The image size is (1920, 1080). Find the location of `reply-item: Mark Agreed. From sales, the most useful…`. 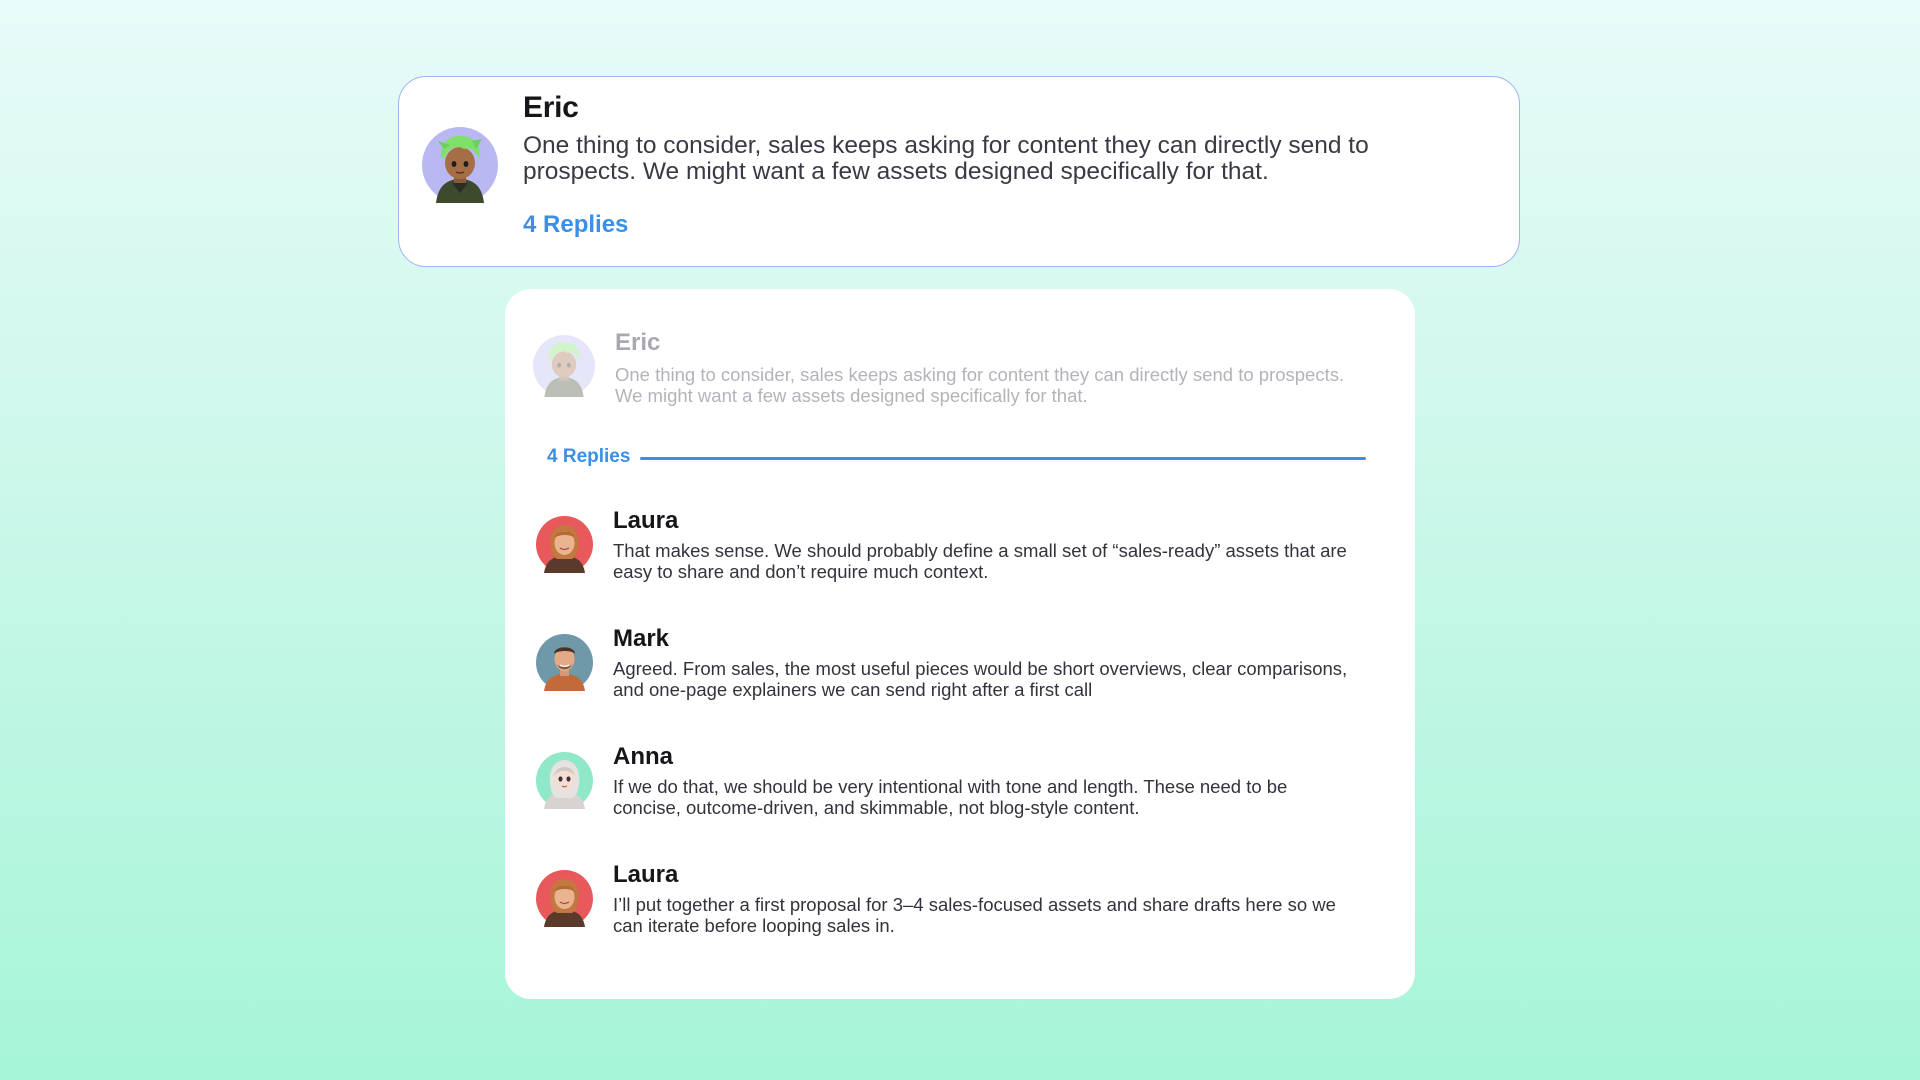

reply-item: Mark Agreed. From sales, the most useful… is located at coordinates (960, 675).